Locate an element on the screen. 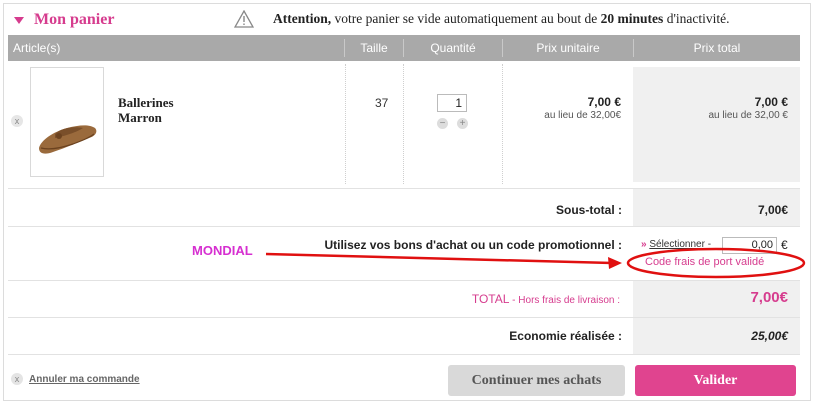 This screenshot has height=406, width=816. annotation-overlay is located at coordinates (535, 263).